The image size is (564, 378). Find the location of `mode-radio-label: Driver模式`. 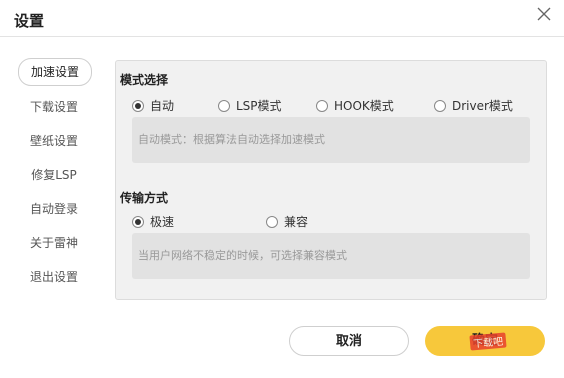

mode-radio-label: Driver模式 is located at coordinates (482, 106).